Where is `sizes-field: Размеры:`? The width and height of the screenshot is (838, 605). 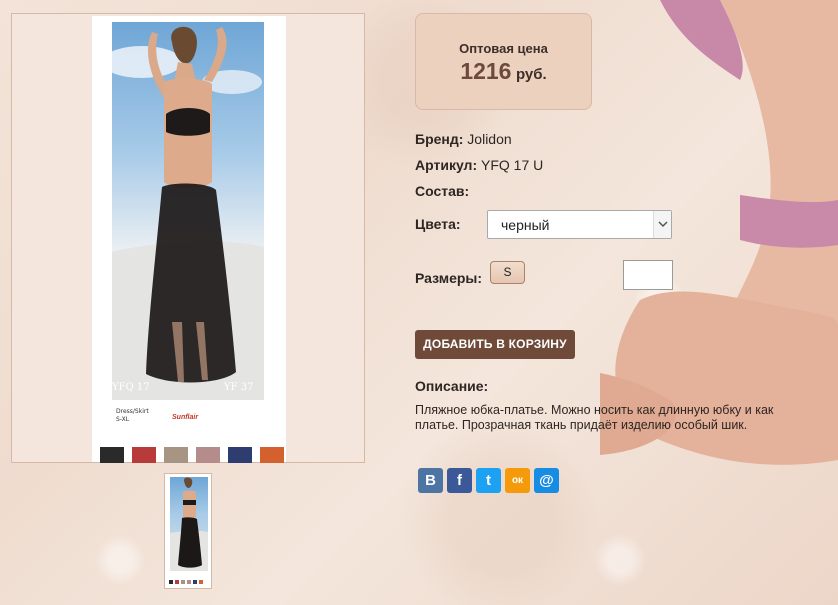
sizes-field: Размеры: is located at coordinates (448, 278).